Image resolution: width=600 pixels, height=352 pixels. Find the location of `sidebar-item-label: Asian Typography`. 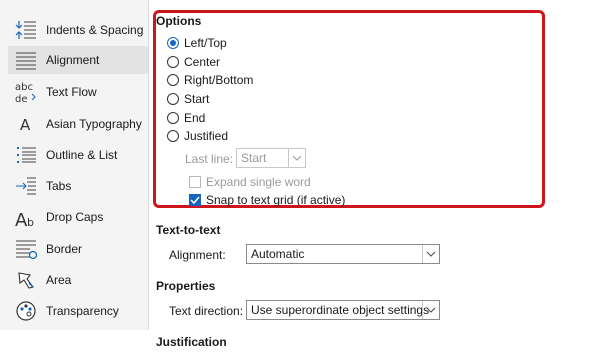

sidebar-item-label: Asian Typography is located at coordinates (94, 124).